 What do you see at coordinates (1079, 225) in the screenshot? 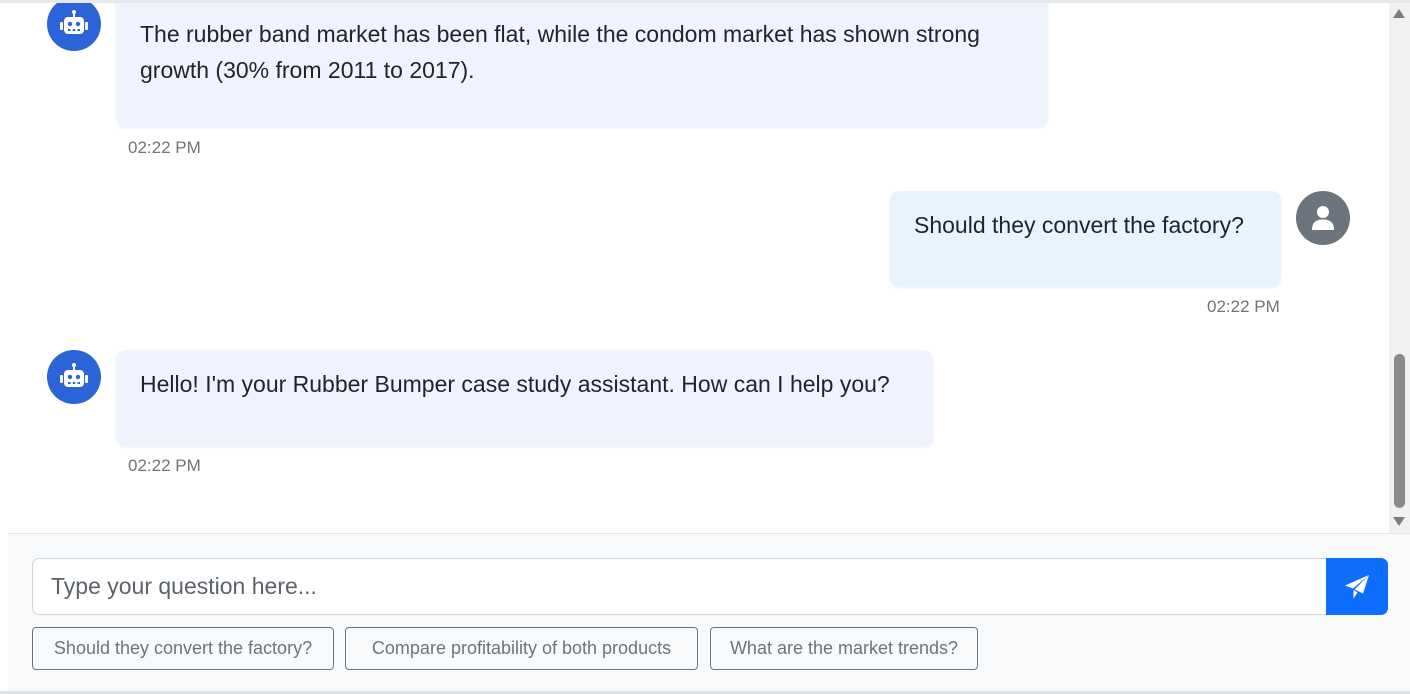
I see `user-message-text: Should they convert the factory?` at bounding box center [1079, 225].